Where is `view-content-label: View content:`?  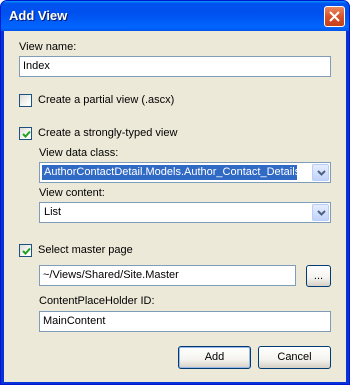 view-content-label: View content: is located at coordinates (72, 193).